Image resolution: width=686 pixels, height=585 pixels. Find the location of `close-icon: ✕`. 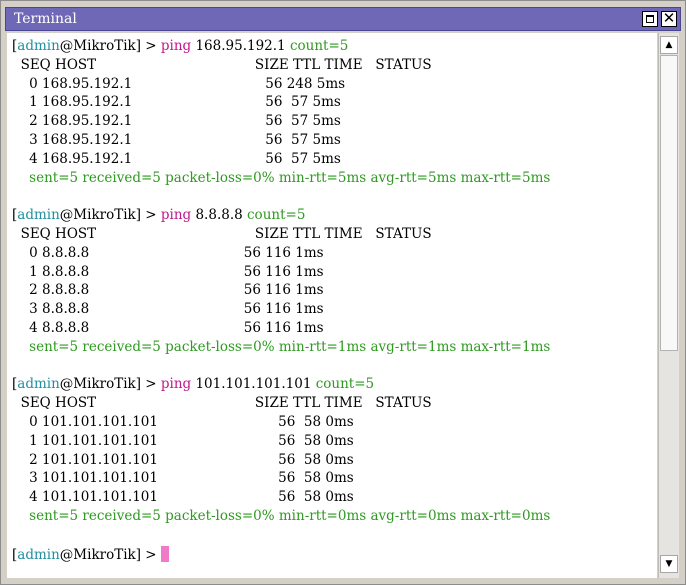

close-icon: ✕ is located at coordinates (669, 18).